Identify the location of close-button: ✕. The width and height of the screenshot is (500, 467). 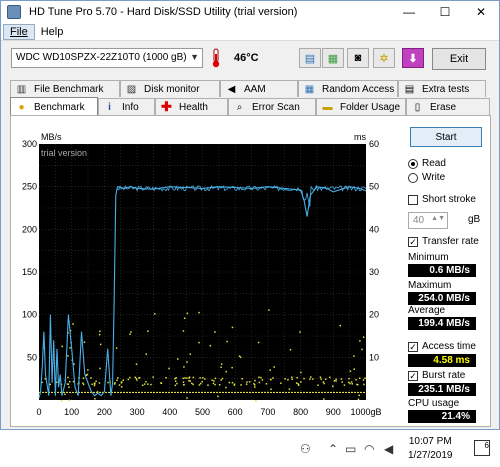
(481, 12).